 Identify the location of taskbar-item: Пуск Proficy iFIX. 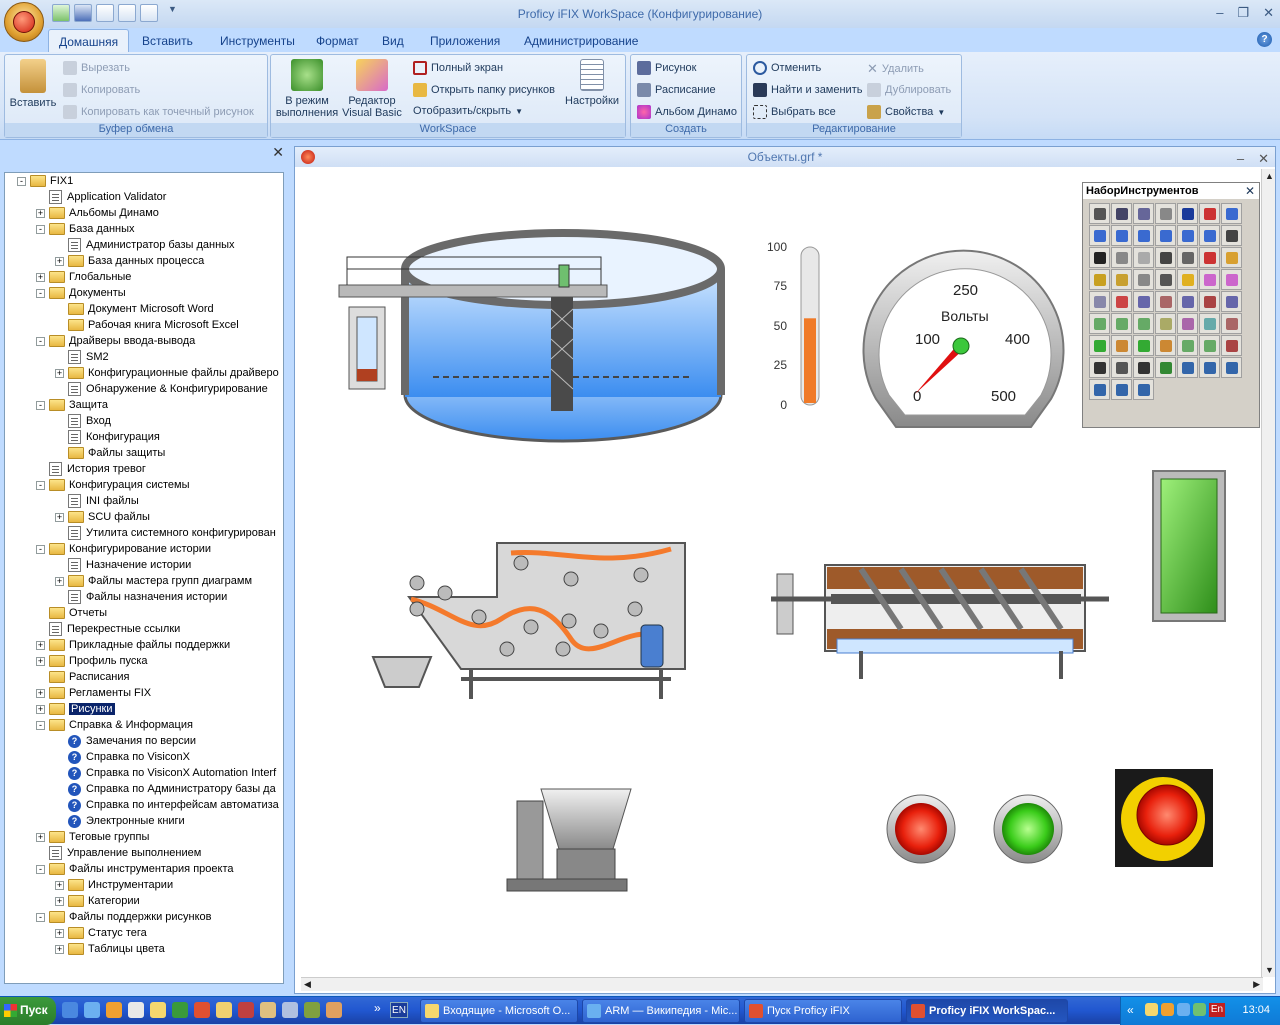
(823, 1011).